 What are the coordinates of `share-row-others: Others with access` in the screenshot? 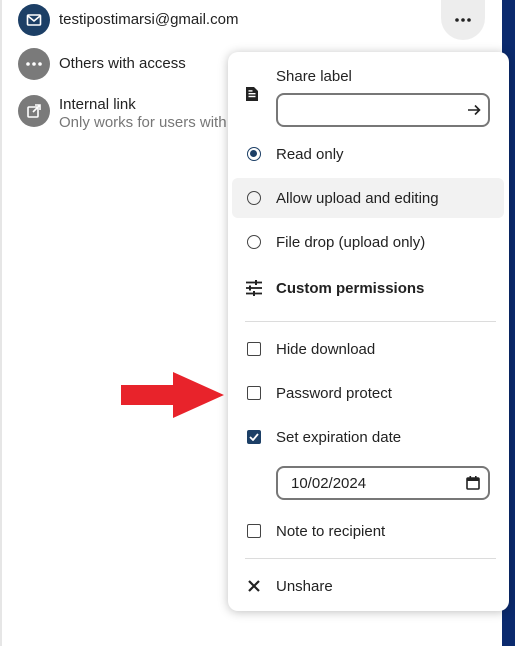 It's located at (102, 64).